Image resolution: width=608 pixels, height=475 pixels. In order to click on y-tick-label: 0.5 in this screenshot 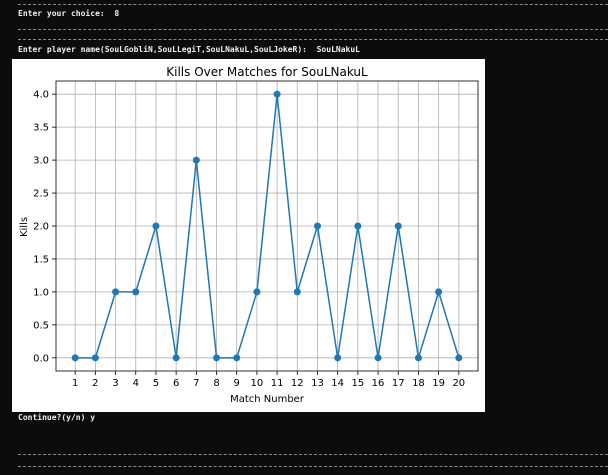, I will do `click(41, 325)`.